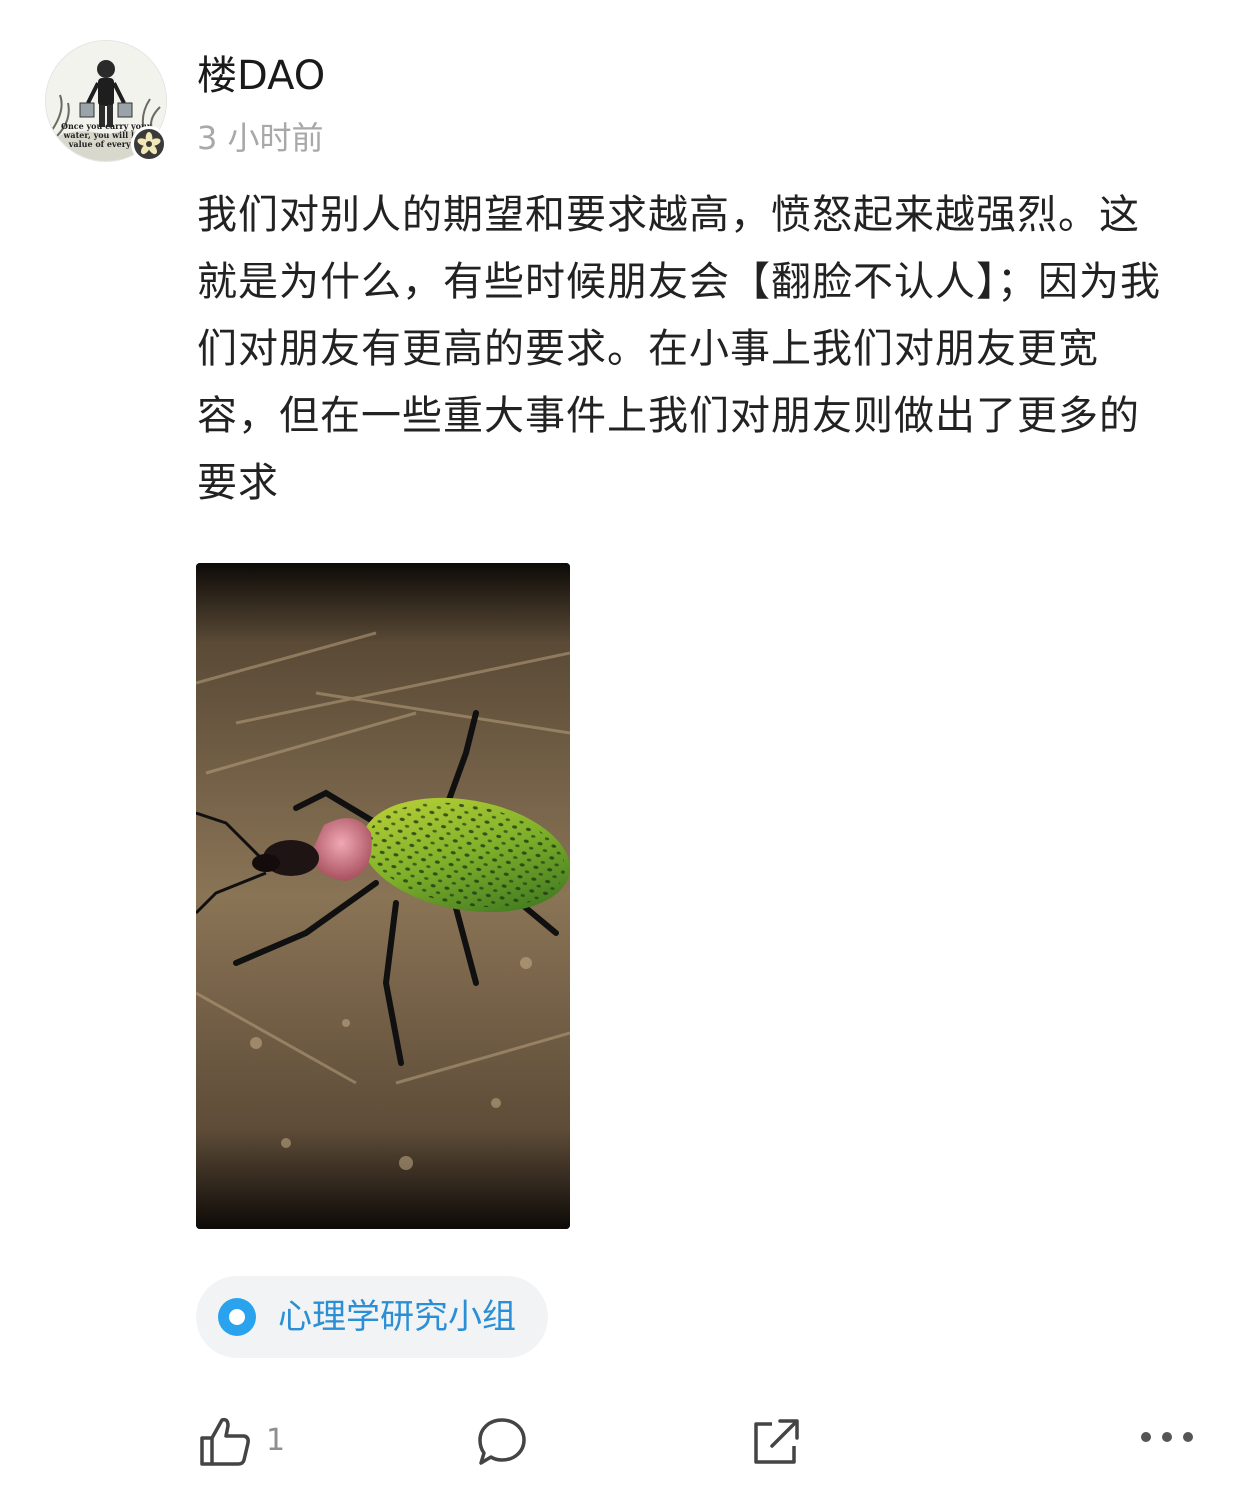 Image resolution: width=1241 pixels, height=1511 pixels. What do you see at coordinates (237, 1317) in the screenshot?
I see `group-icon` at bounding box center [237, 1317].